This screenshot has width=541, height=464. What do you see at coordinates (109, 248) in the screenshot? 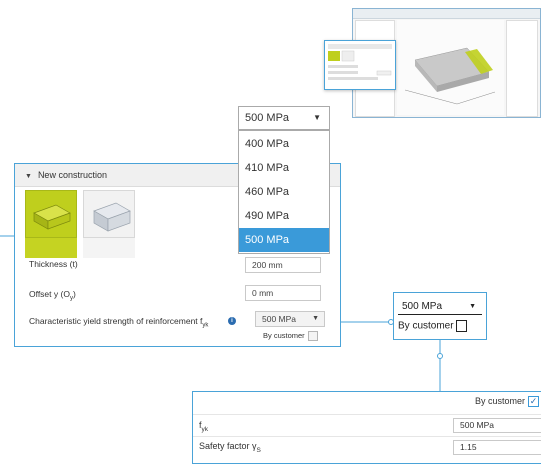
I see `tile-unselected-base` at bounding box center [109, 248].